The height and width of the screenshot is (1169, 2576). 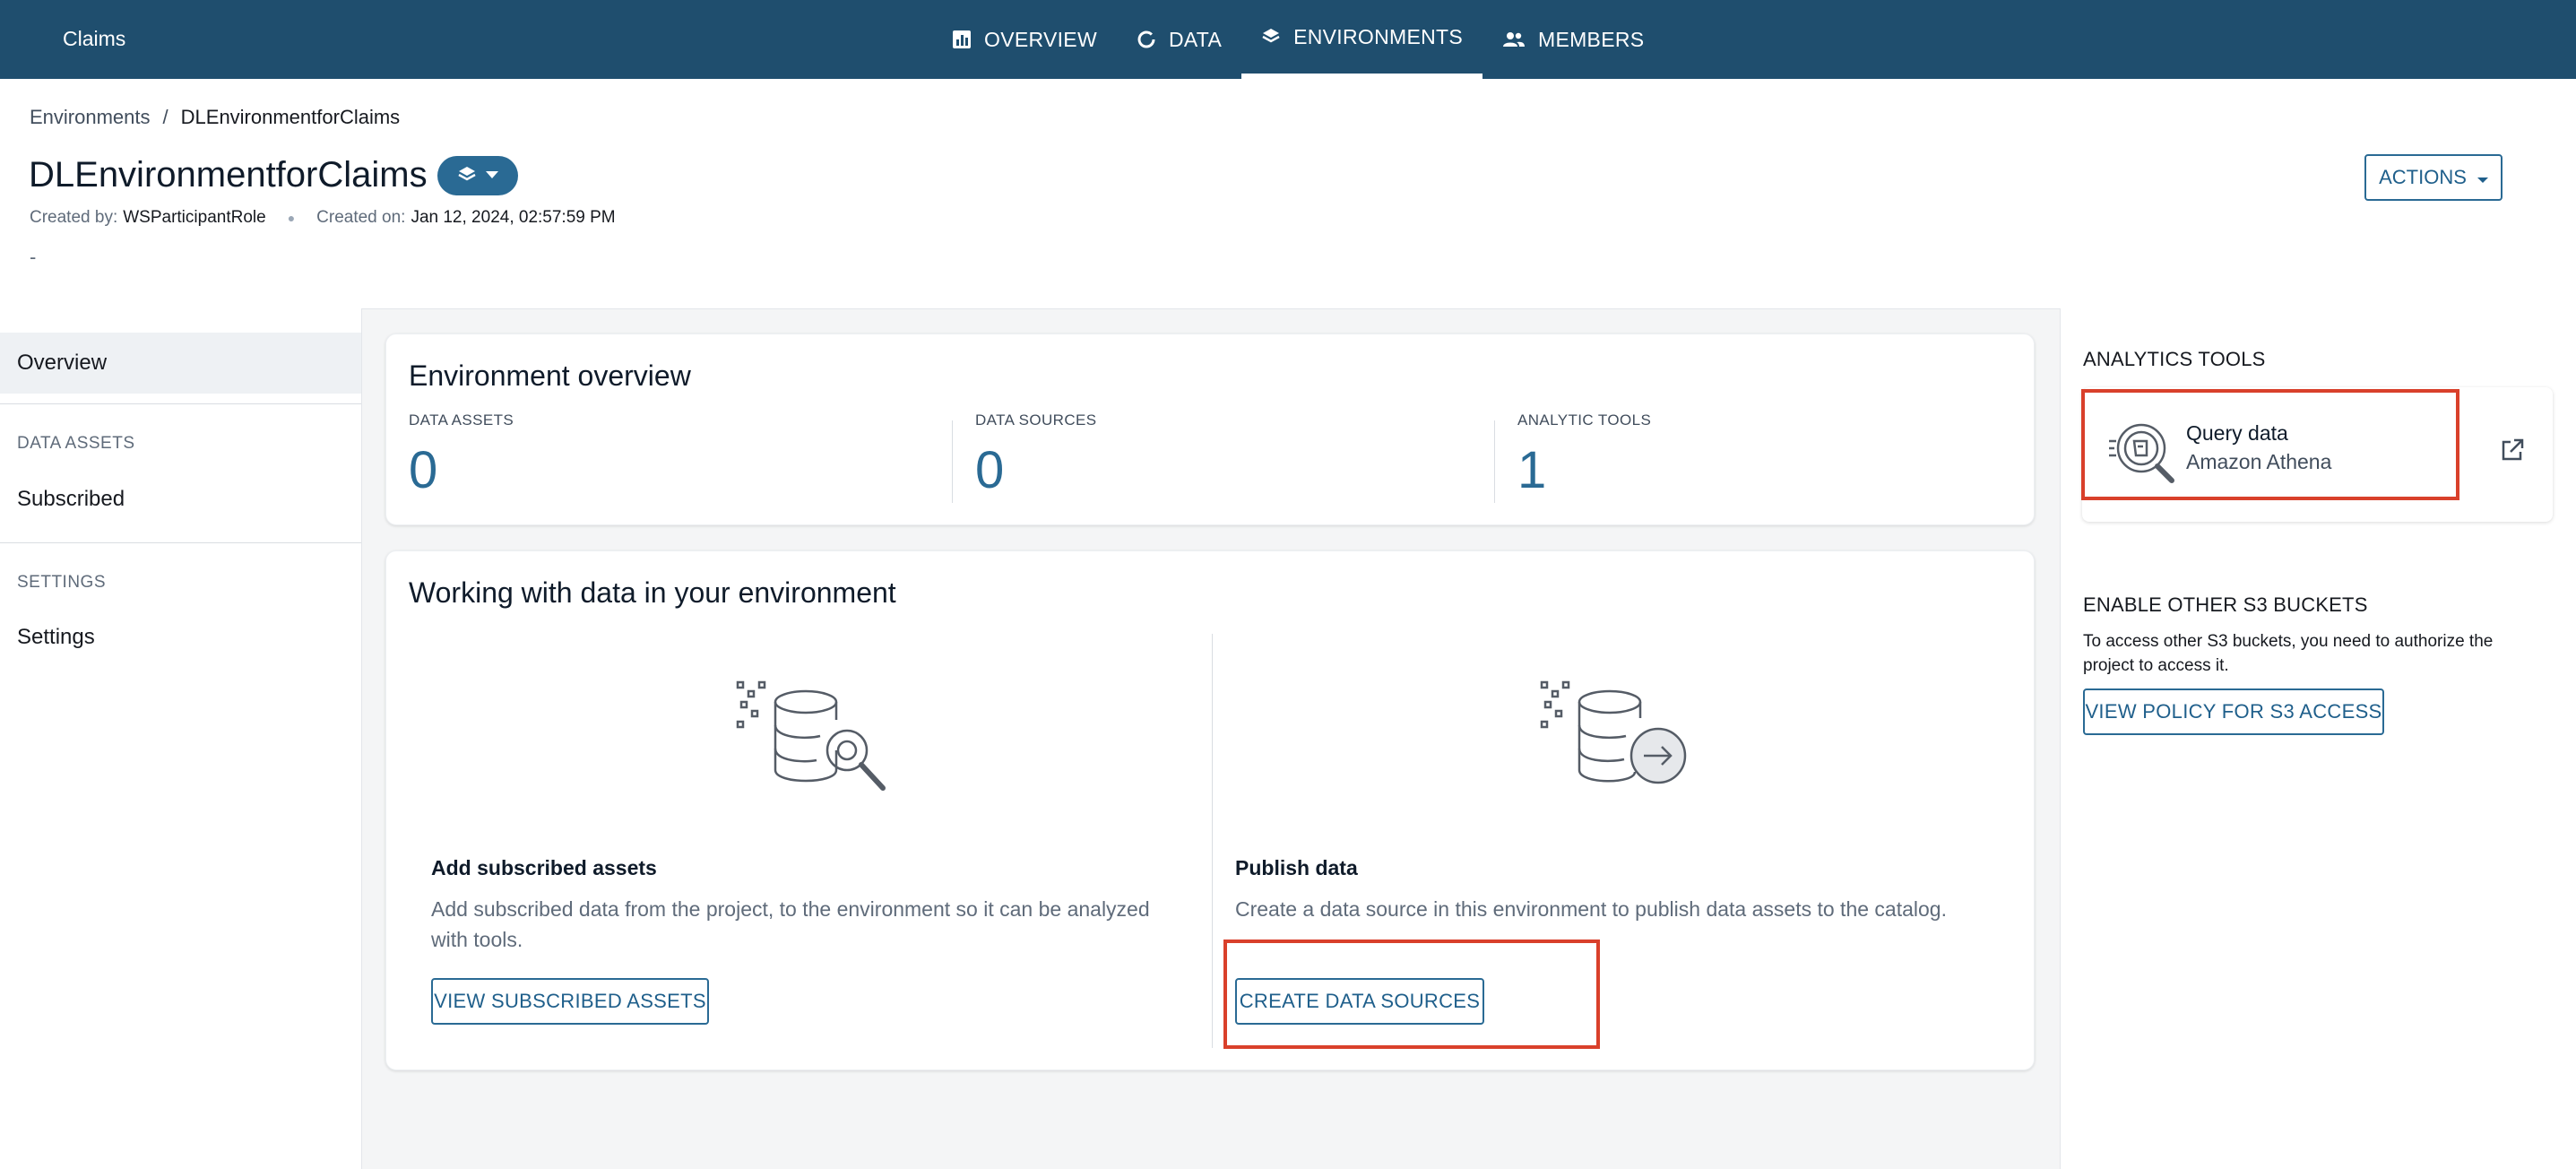 What do you see at coordinates (2233, 711) in the screenshot?
I see `view-policy-s3-access-button: VIEW POLICY FOR S3 ACCESS` at bounding box center [2233, 711].